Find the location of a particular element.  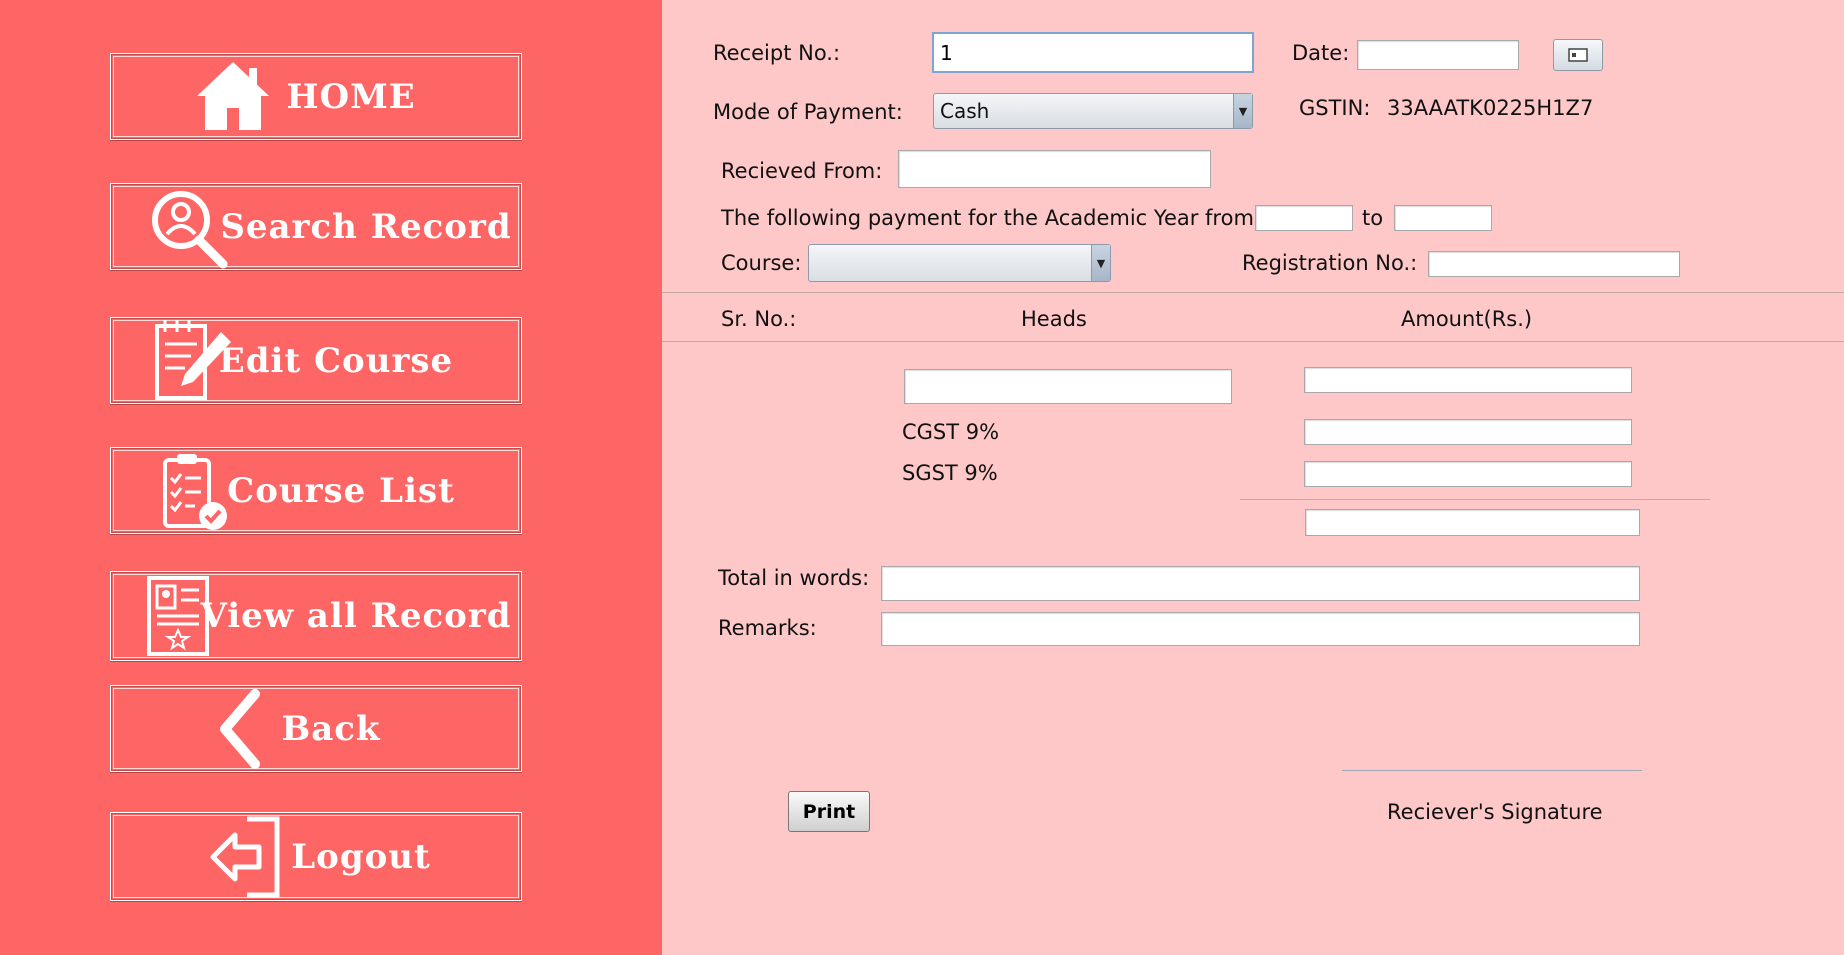

total-divider is located at coordinates (1475, 499).